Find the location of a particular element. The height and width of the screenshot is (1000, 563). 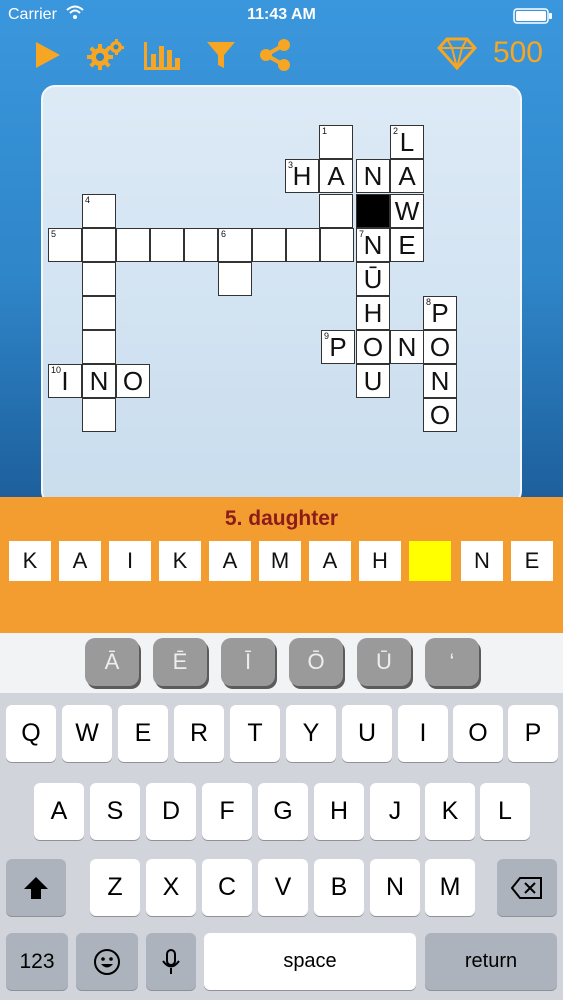

key-t: T is located at coordinates (255, 733).